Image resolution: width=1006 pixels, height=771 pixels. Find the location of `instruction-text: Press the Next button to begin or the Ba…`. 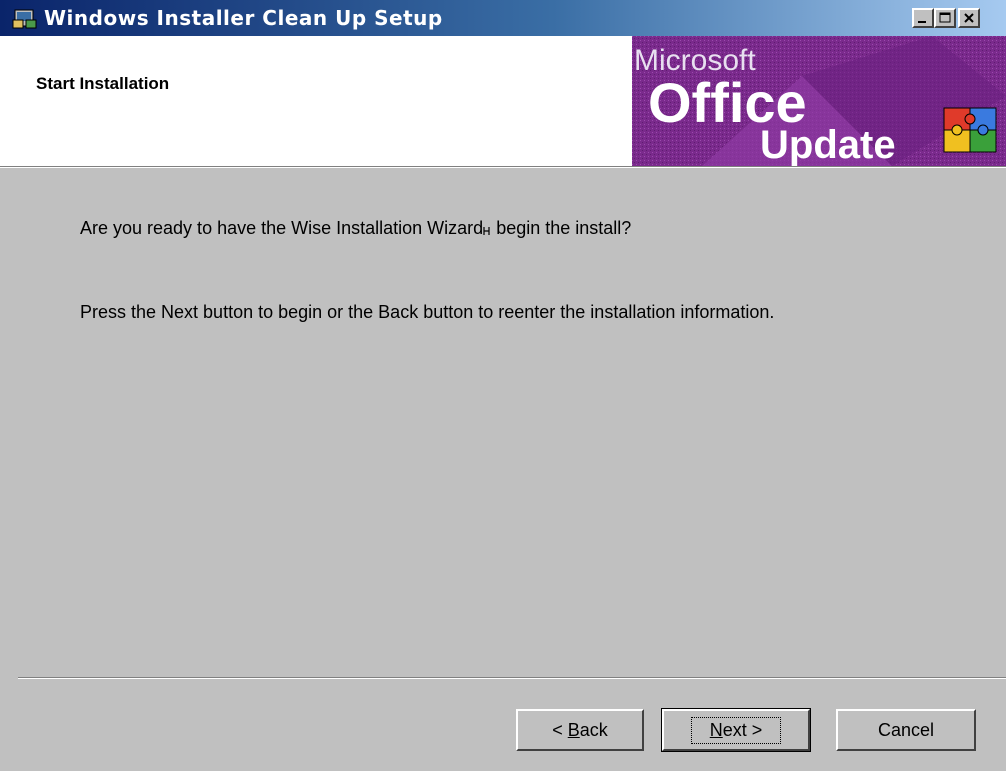

instruction-text: Press the Next button to begin or the Ba… is located at coordinates (427, 312).